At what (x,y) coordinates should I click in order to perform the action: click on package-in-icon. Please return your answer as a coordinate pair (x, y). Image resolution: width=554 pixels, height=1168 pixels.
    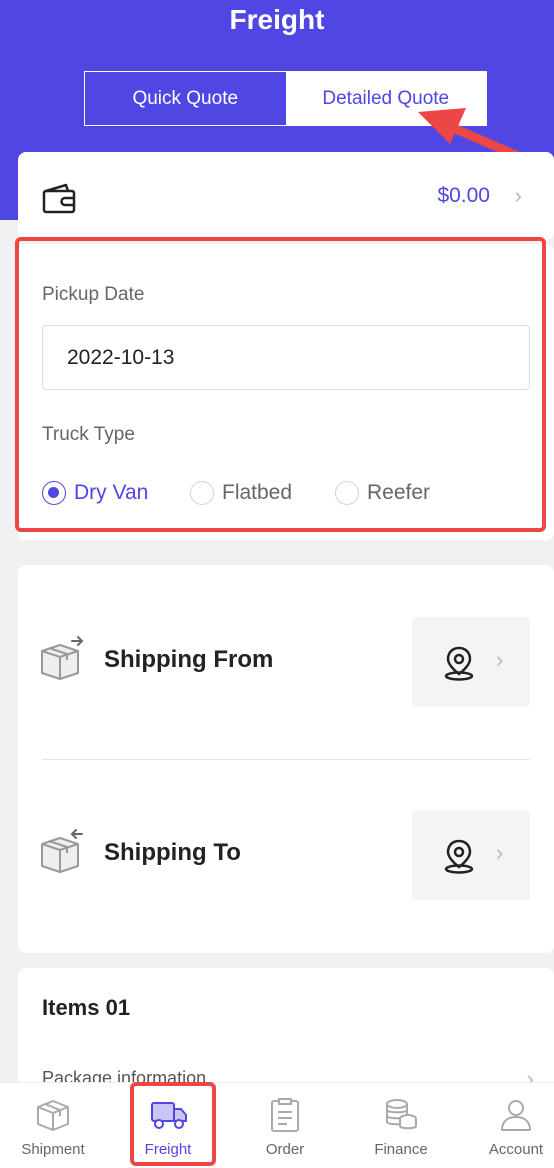
    Looking at the image, I should click on (62, 854).